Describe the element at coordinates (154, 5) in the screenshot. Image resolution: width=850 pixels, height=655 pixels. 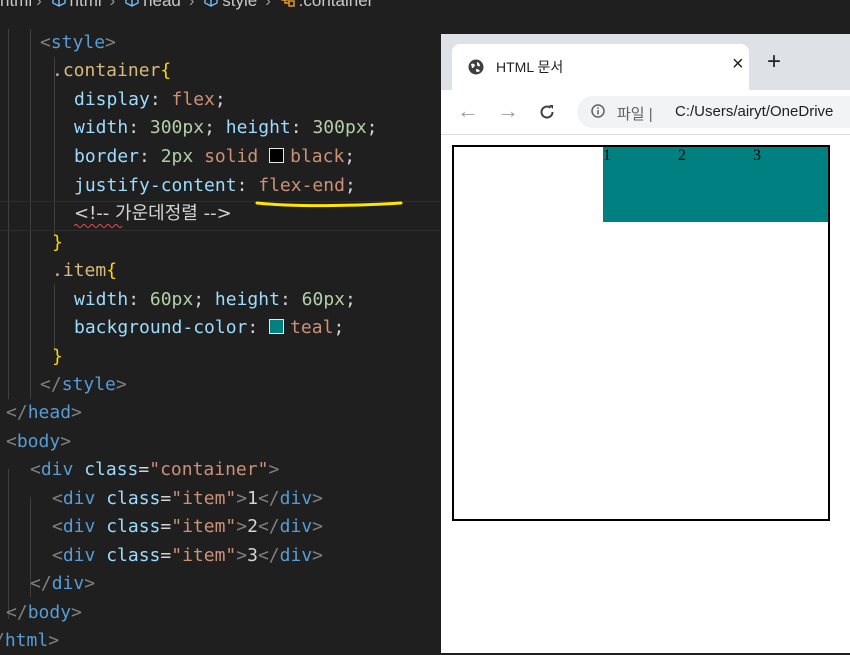
I see `breadcrumb-item-head: head` at that location.